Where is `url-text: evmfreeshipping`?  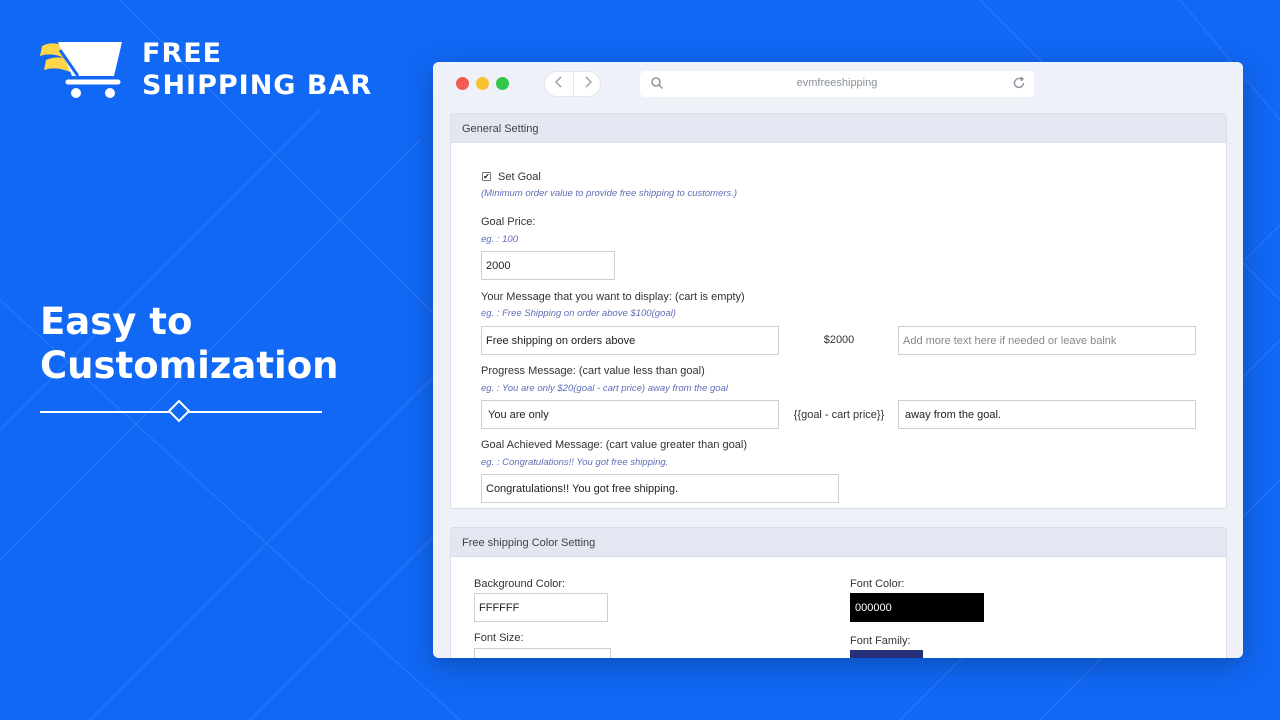
url-text: evmfreeshipping is located at coordinates (837, 83).